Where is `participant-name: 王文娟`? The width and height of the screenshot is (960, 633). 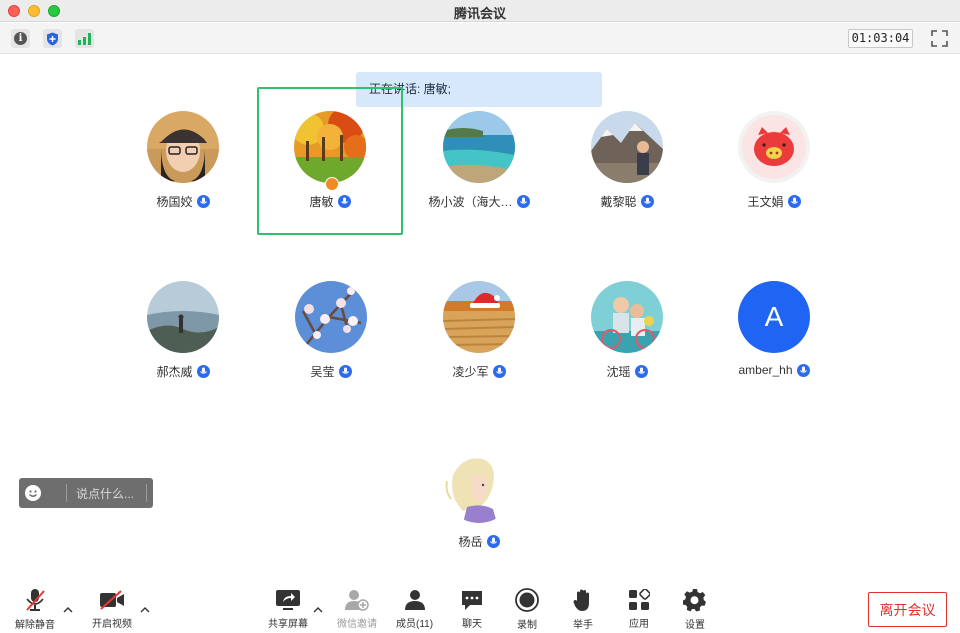
participant-name: 王文娟 is located at coordinates (765, 202).